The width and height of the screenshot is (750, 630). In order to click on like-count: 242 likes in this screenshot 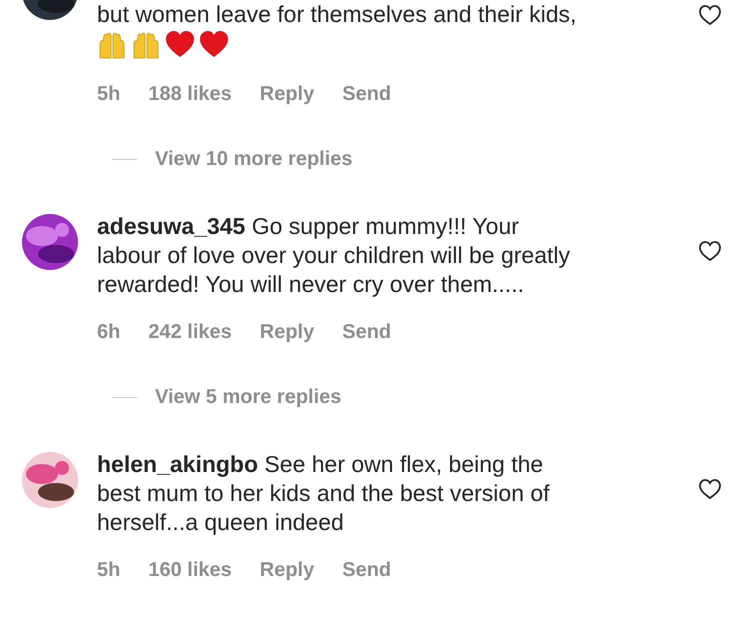, I will do `click(190, 332)`.